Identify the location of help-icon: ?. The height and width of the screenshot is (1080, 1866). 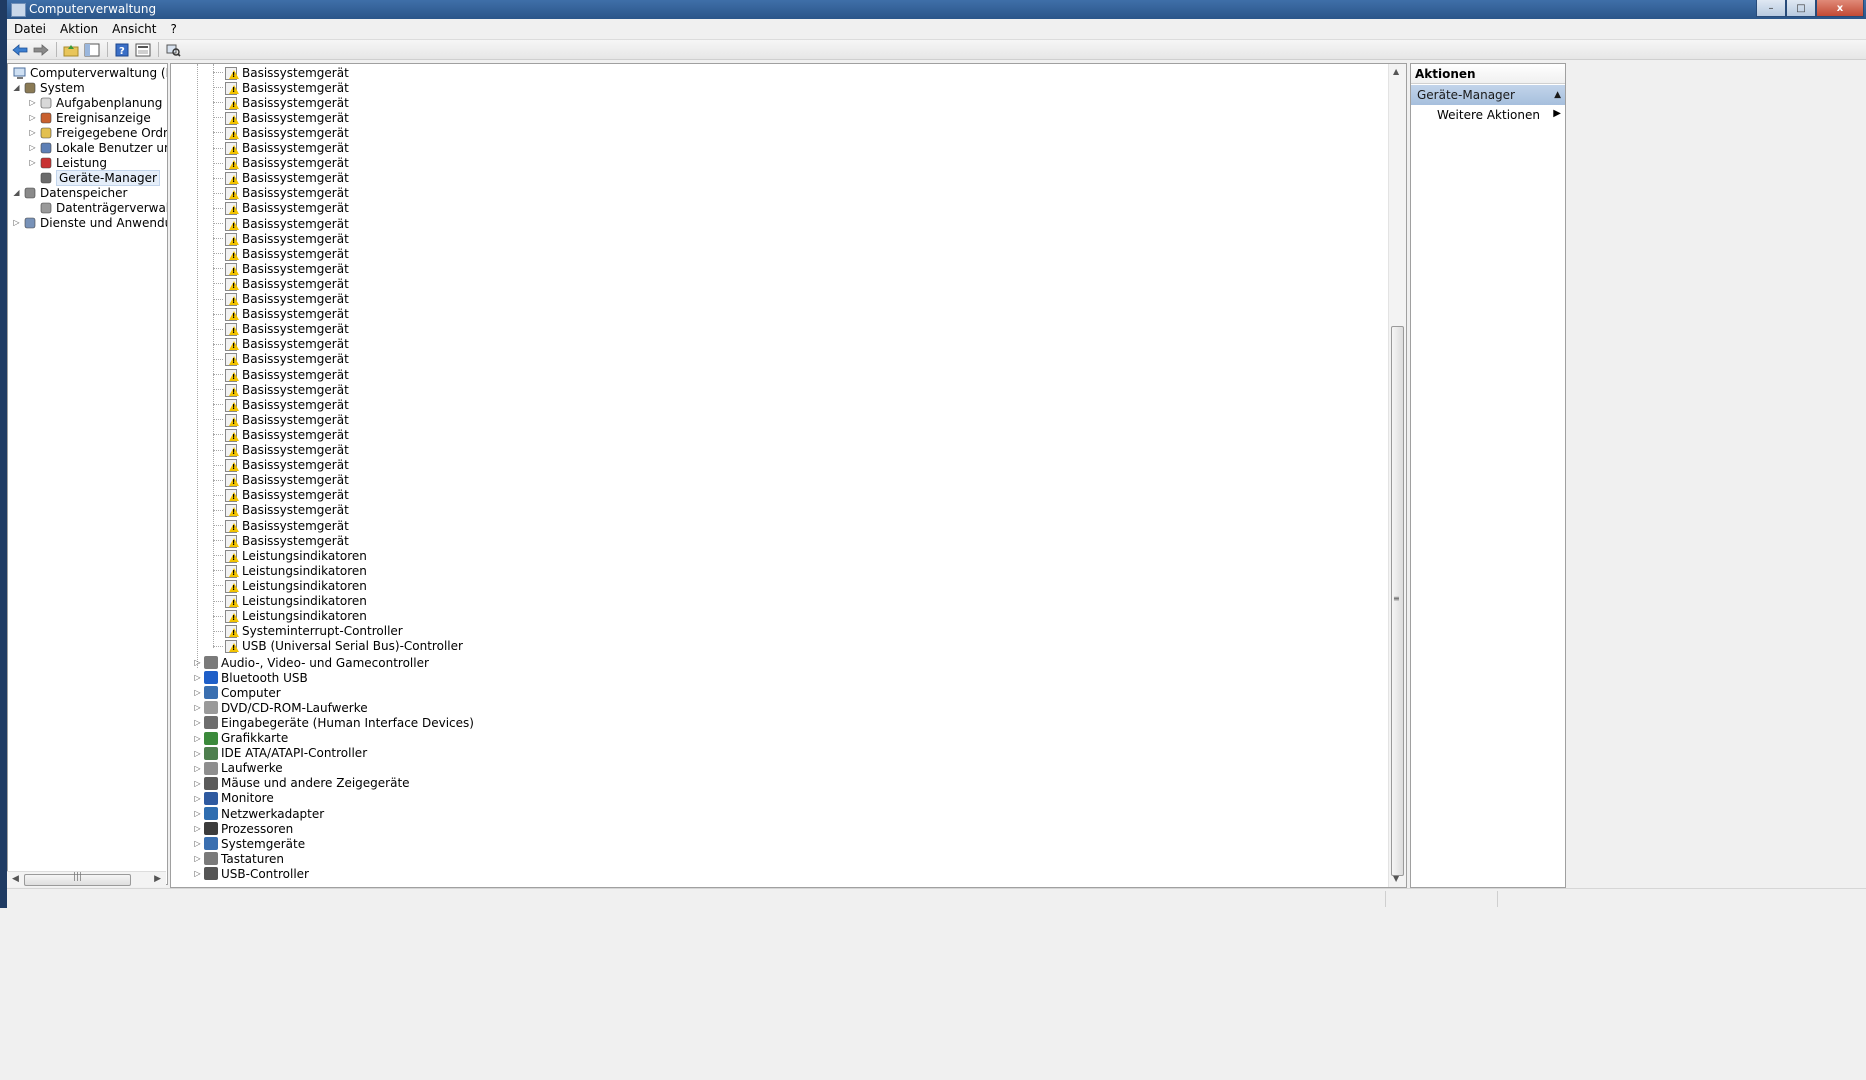
(121, 49).